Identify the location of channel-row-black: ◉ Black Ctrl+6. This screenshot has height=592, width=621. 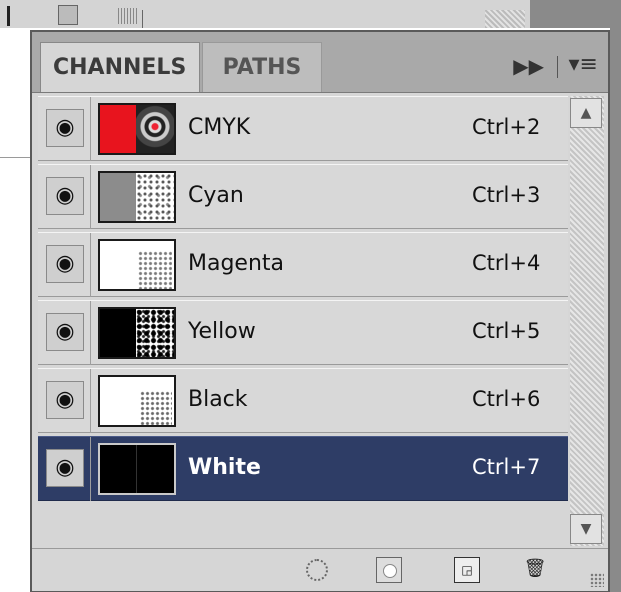
(303, 400).